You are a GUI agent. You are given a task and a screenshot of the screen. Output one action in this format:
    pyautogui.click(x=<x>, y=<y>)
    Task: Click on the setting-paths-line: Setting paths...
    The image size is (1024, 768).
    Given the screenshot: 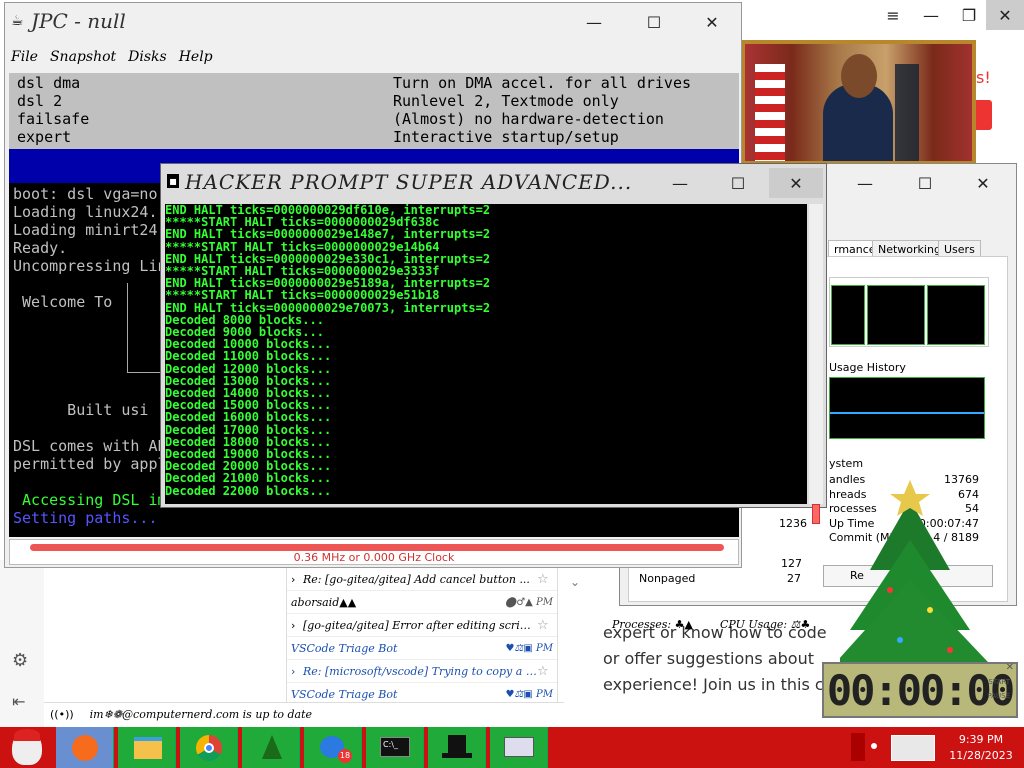 What is the action you would take?
    pyautogui.click(x=85, y=518)
    